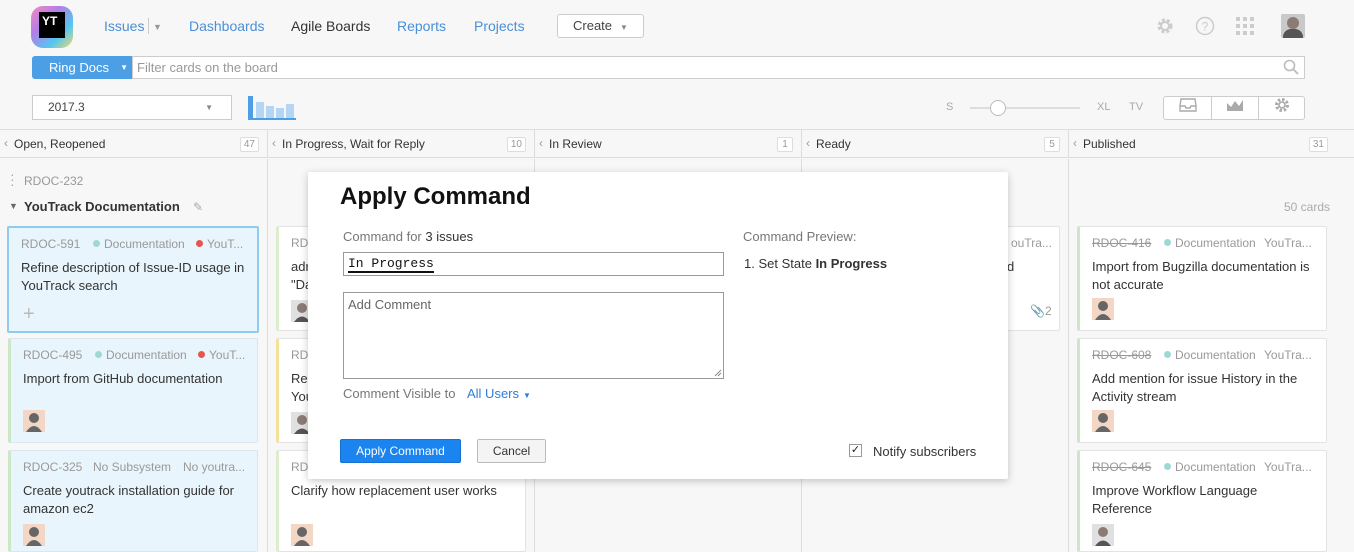  I want to click on issue-count: 3 issues, so click(449, 236).